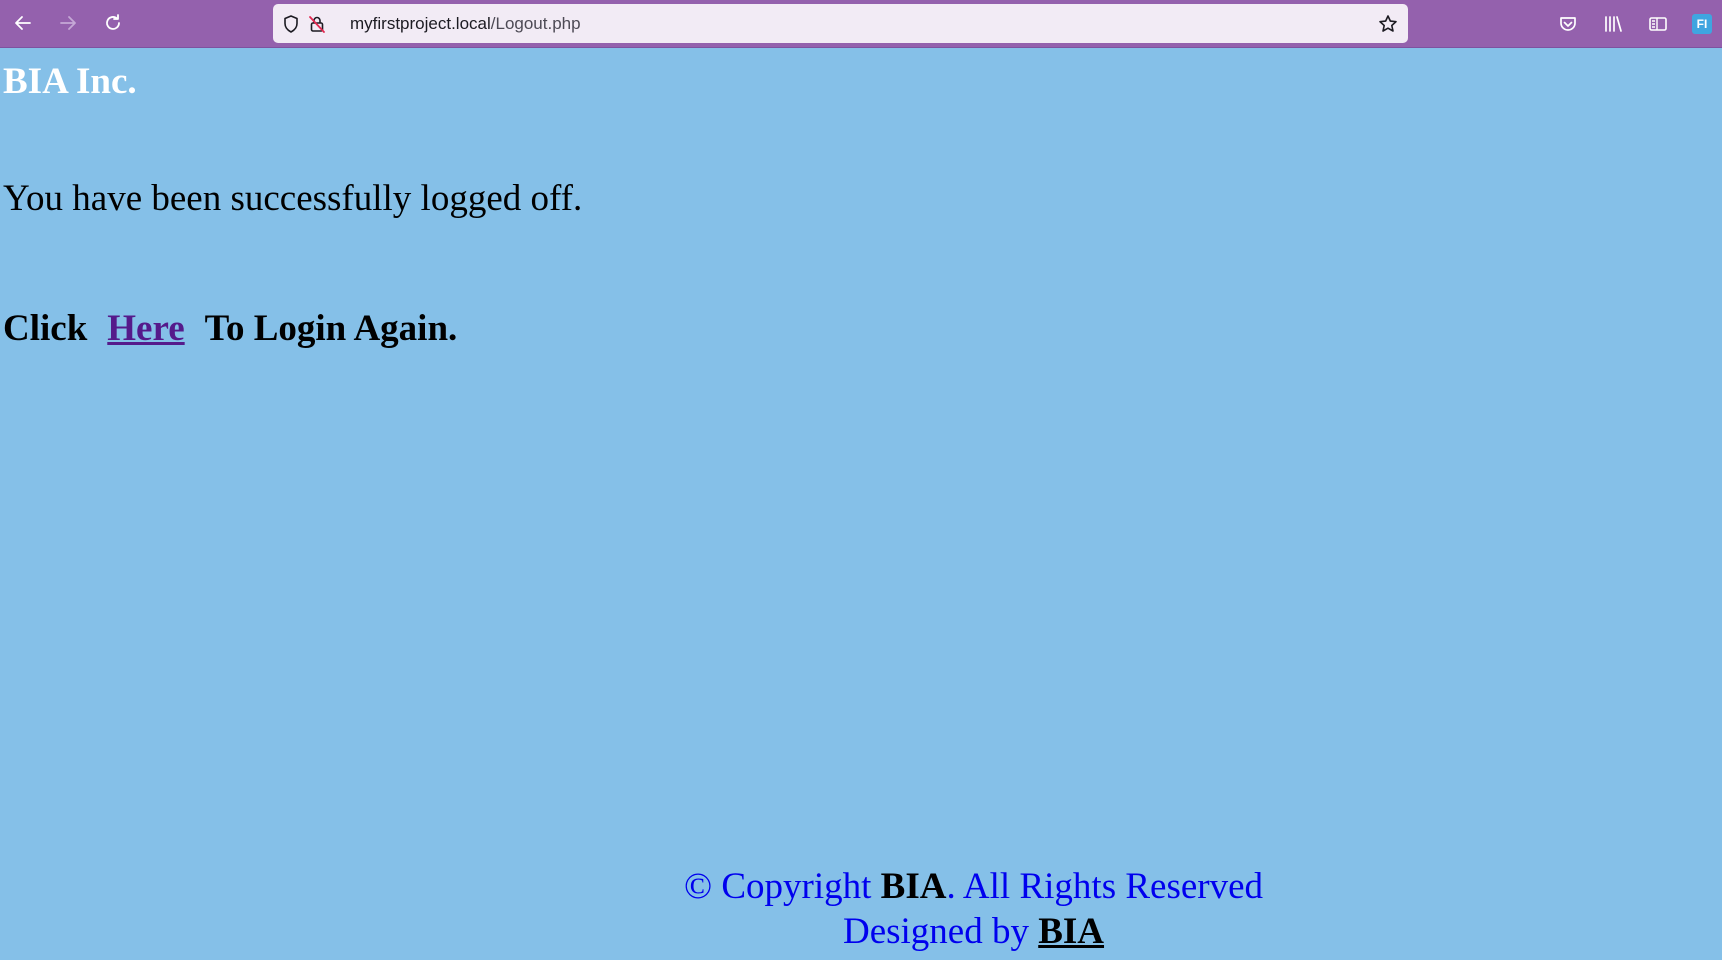  What do you see at coordinates (1105, 886) in the screenshot?
I see `copyright-suffix: . All Rights Reserved` at bounding box center [1105, 886].